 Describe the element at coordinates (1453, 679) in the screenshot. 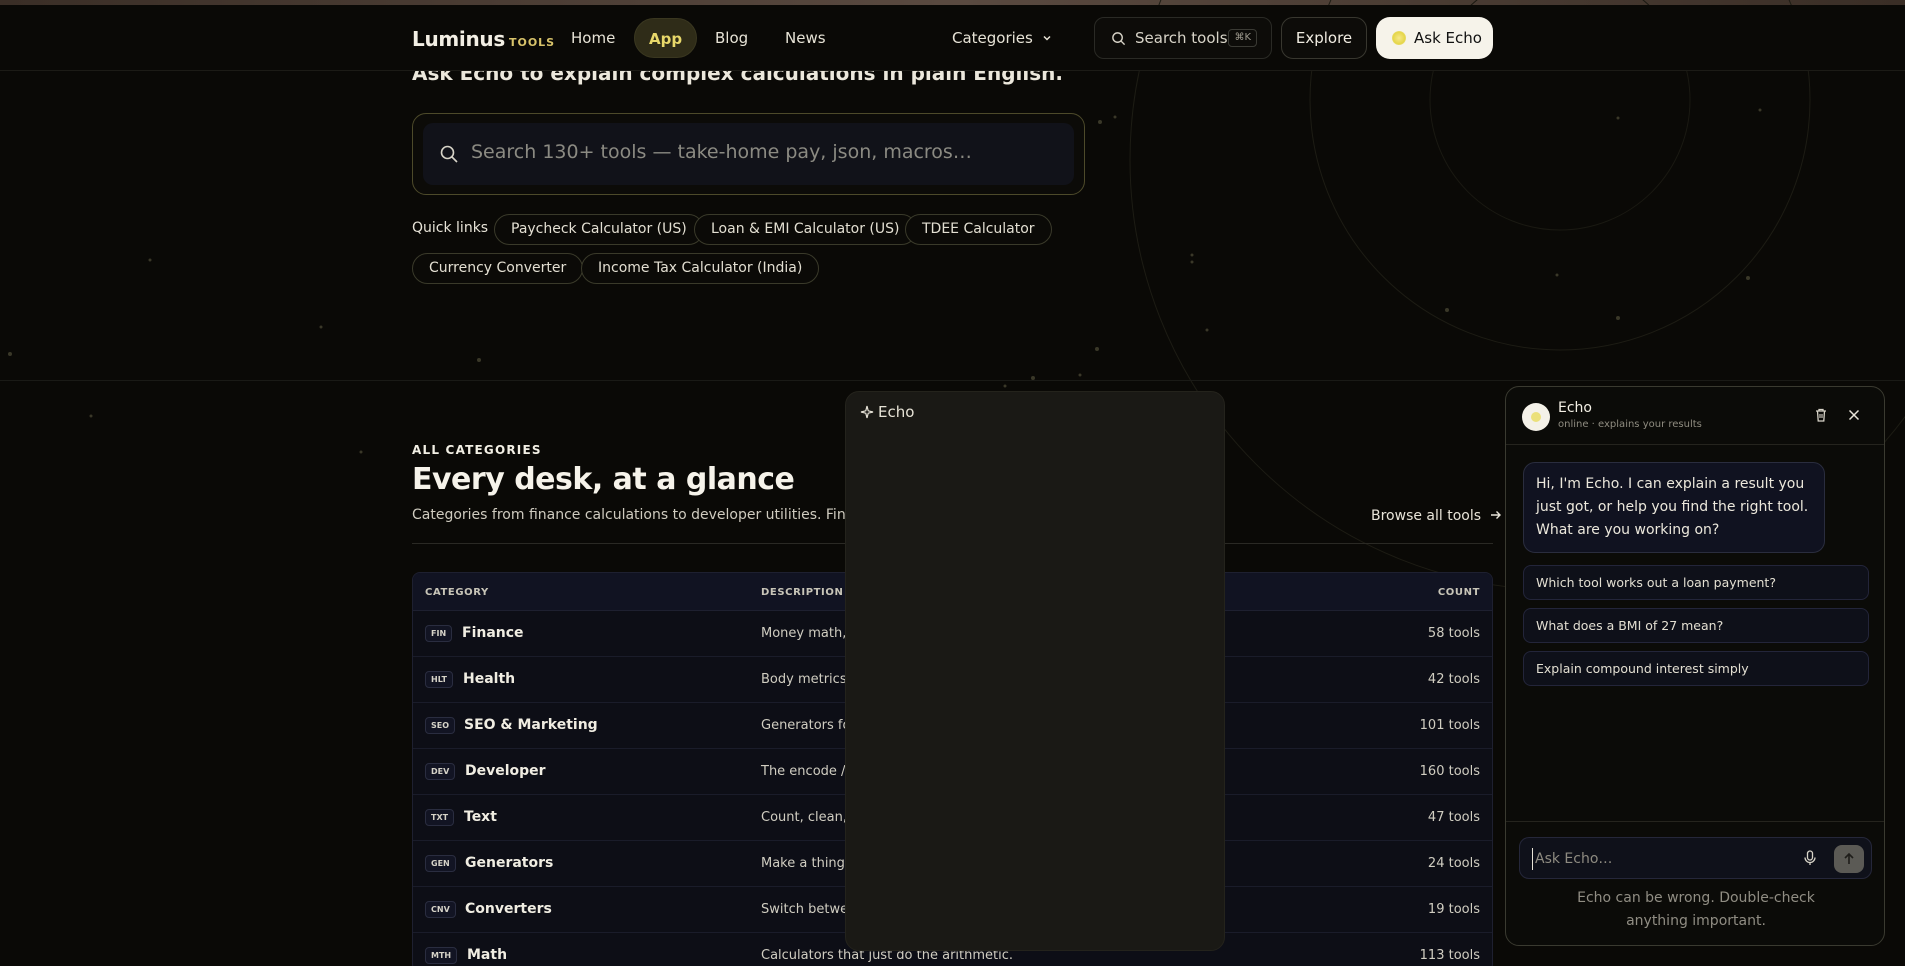

I see `category-count: 42 tools` at that location.